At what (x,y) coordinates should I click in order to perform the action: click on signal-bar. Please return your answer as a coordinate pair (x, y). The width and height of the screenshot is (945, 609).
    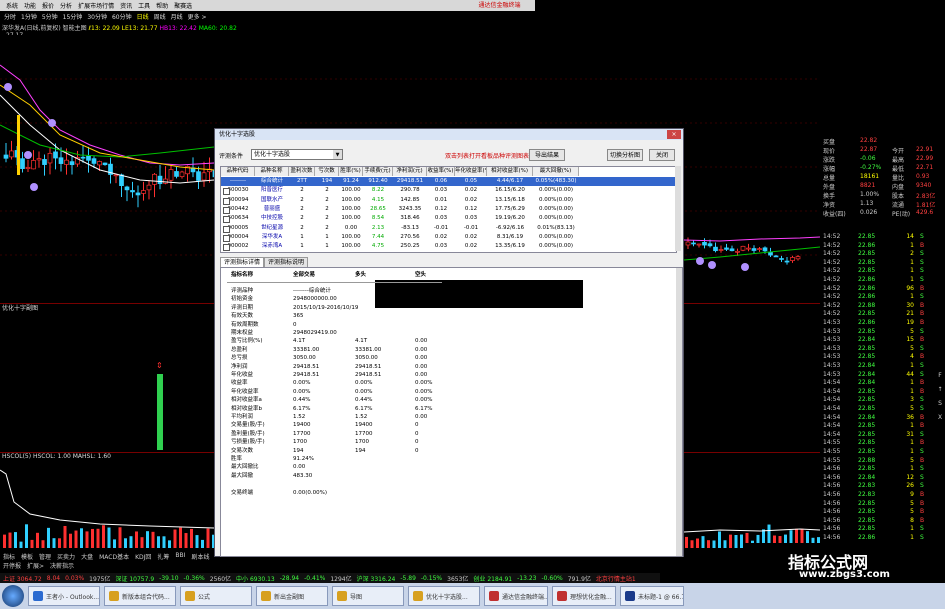
    Looking at the image, I should click on (18, 145).